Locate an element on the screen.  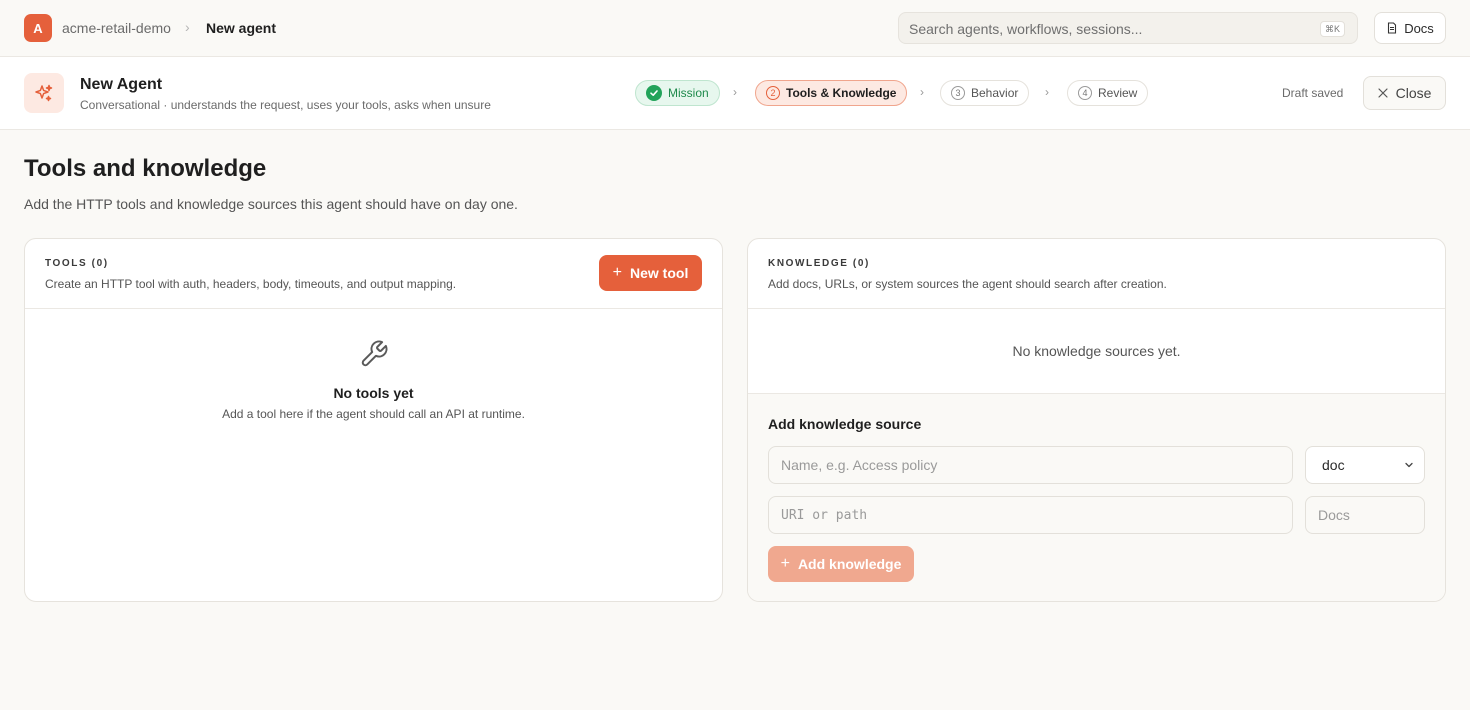
add-knowledge-button-label: Add knowledge is located at coordinates (849, 564).